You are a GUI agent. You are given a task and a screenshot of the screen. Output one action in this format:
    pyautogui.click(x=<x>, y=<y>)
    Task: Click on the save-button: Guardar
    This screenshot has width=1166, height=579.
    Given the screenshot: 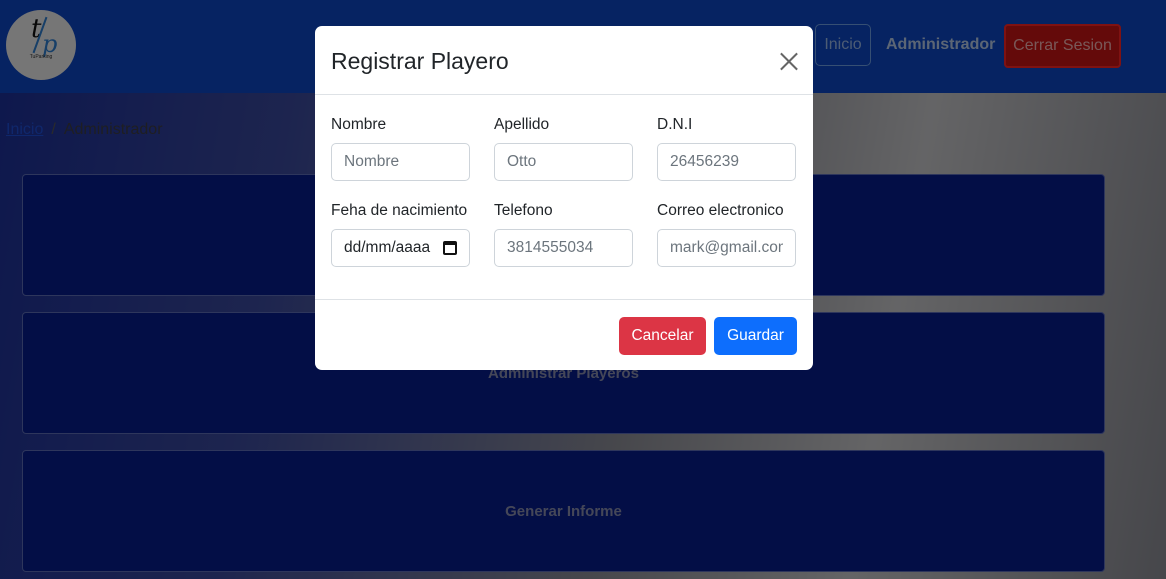 What is the action you would take?
    pyautogui.click(x=755, y=336)
    